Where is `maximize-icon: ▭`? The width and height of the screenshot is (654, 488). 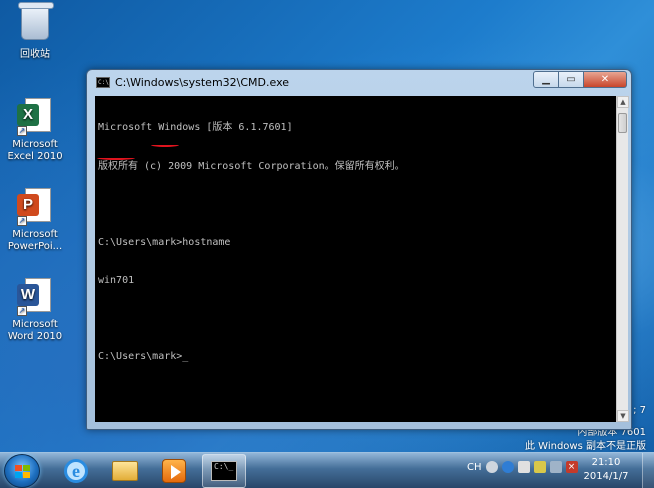
maximize-icon: ▭ is located at coordinates (571, 79).